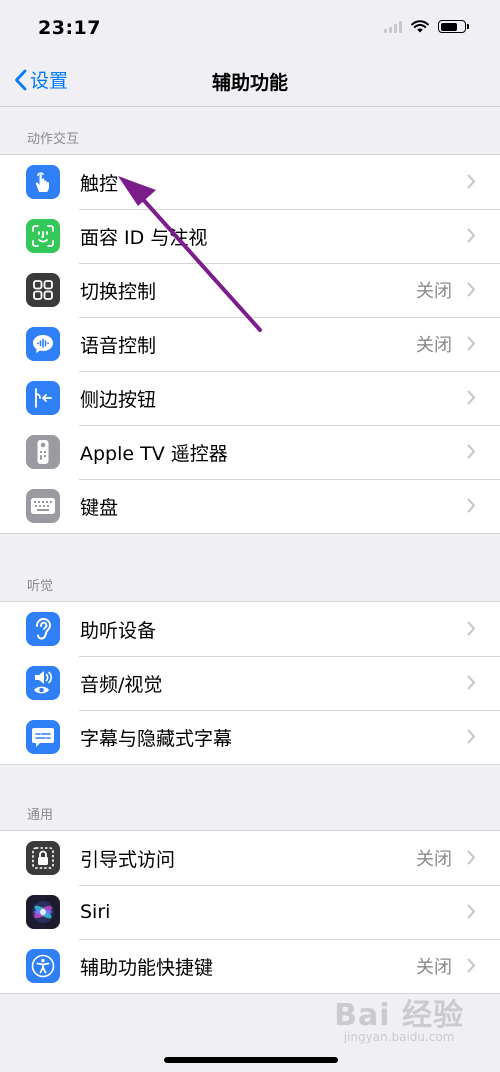  Describe the element at coordinates (250, 966) in the screenshot. I see `row-accessibility-shortcut: 辅助功能快捷键 关闭` at that location.